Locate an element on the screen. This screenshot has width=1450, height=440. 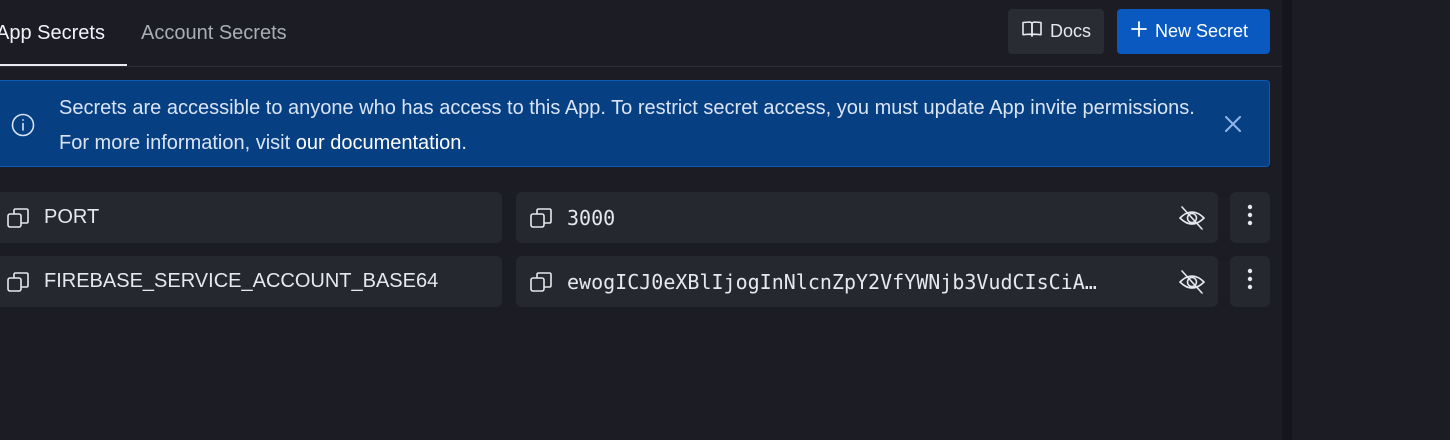
tab-app-secrets: App Secrets is located at coordinates (52, 33).